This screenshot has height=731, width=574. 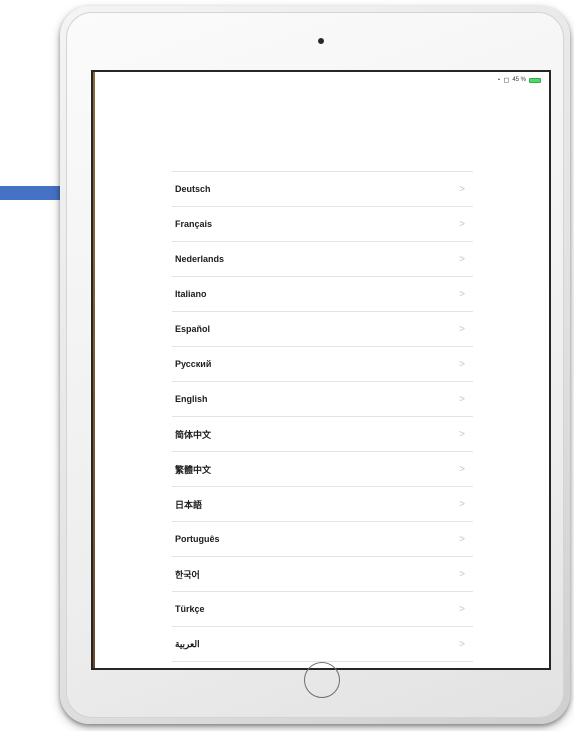 What do you see at coordinates (322, 294) in the screenshot?
I see `language-item-italiano: Italiano >` at bounding box center [322, 294].